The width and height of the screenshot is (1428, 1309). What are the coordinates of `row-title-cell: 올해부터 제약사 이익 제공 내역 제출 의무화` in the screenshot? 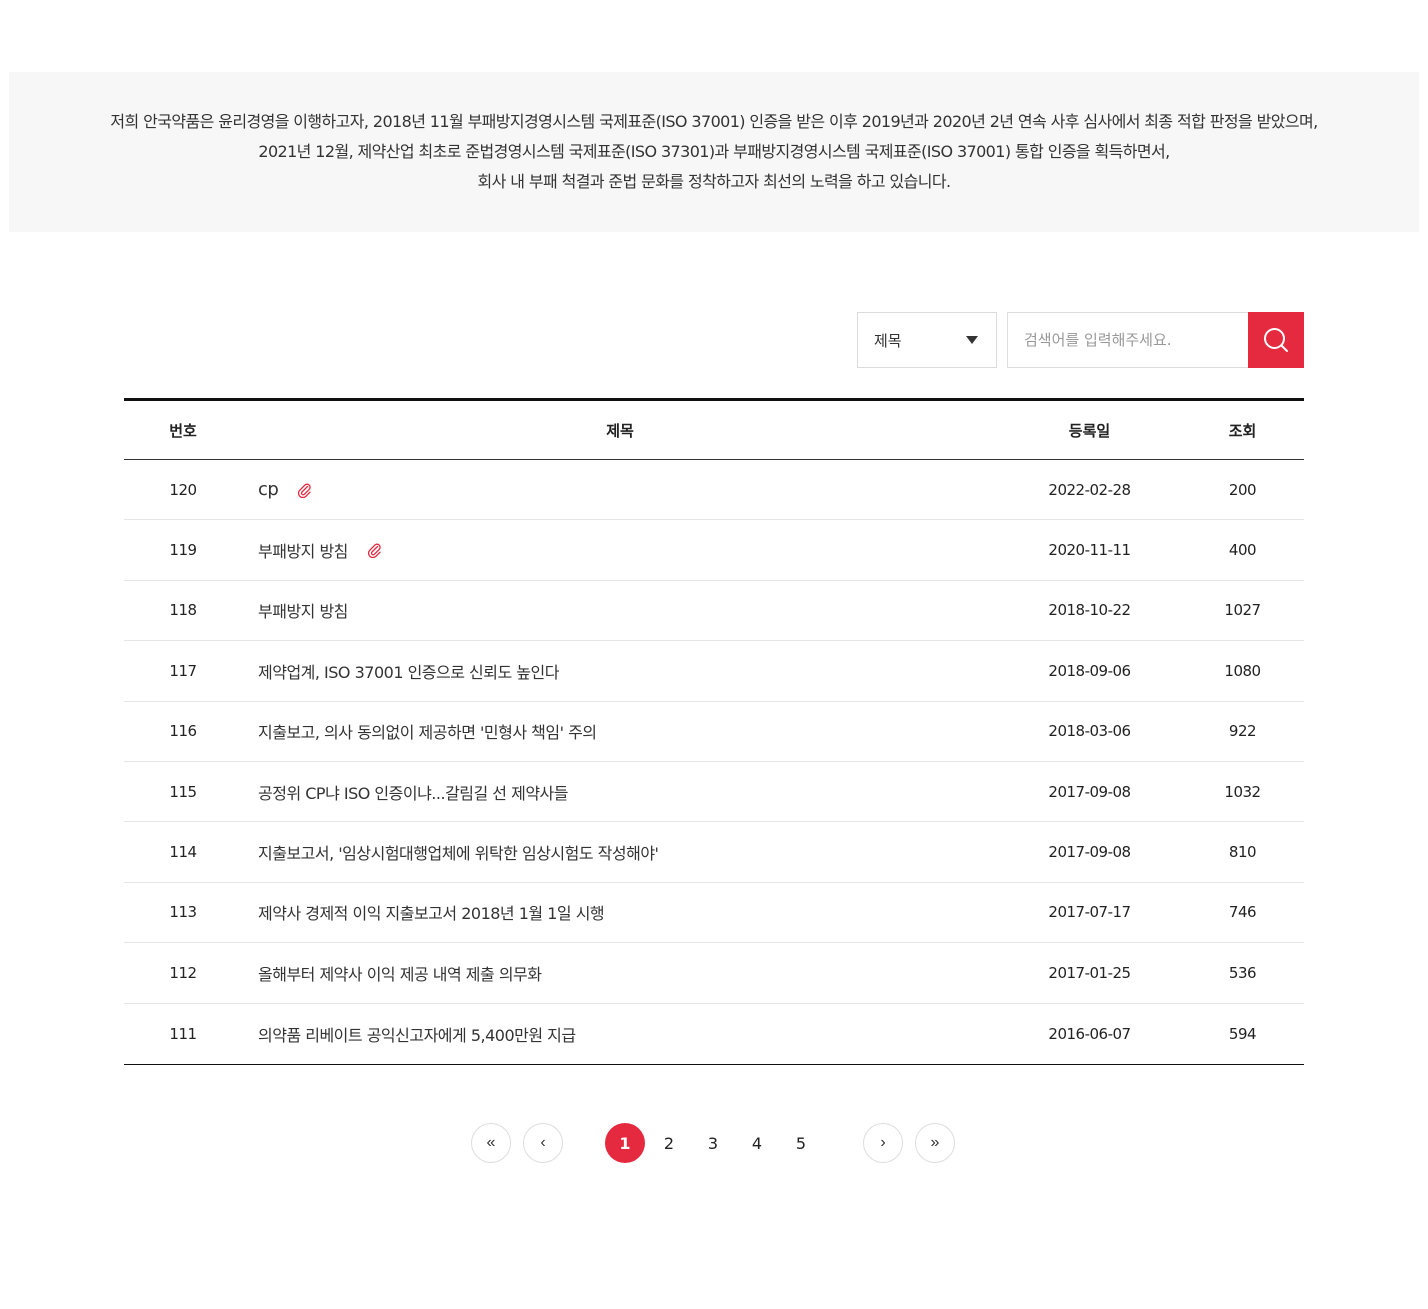 It's located at (620, 973).